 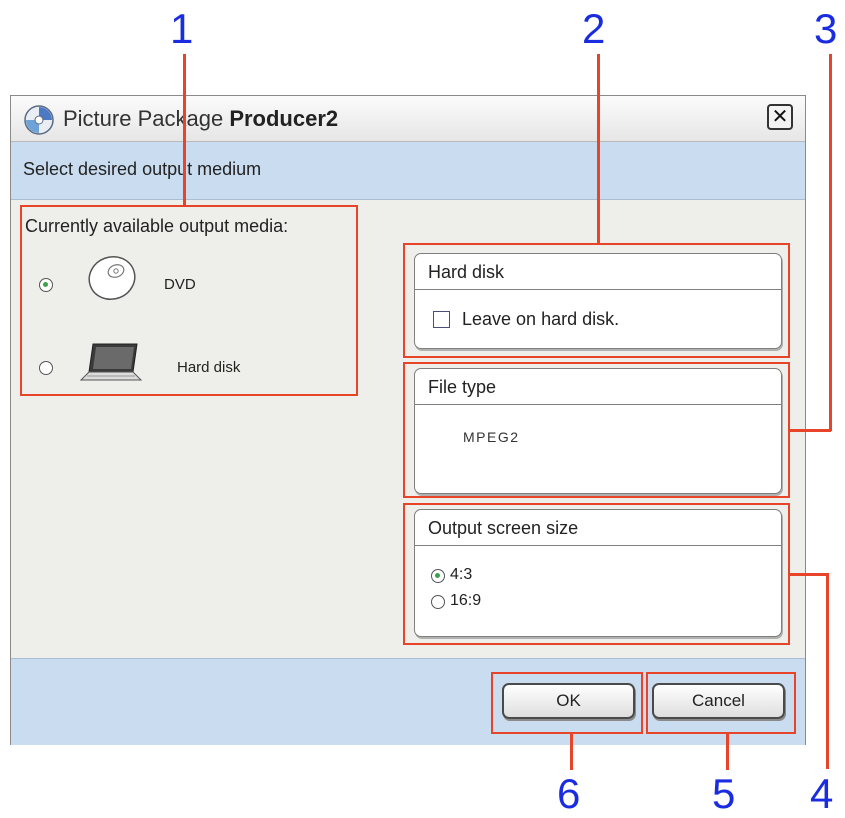 What do you see at coordinates (189, 300) in the screenshot?
I see `annotation-box-media` at bounding box center [189, 300].